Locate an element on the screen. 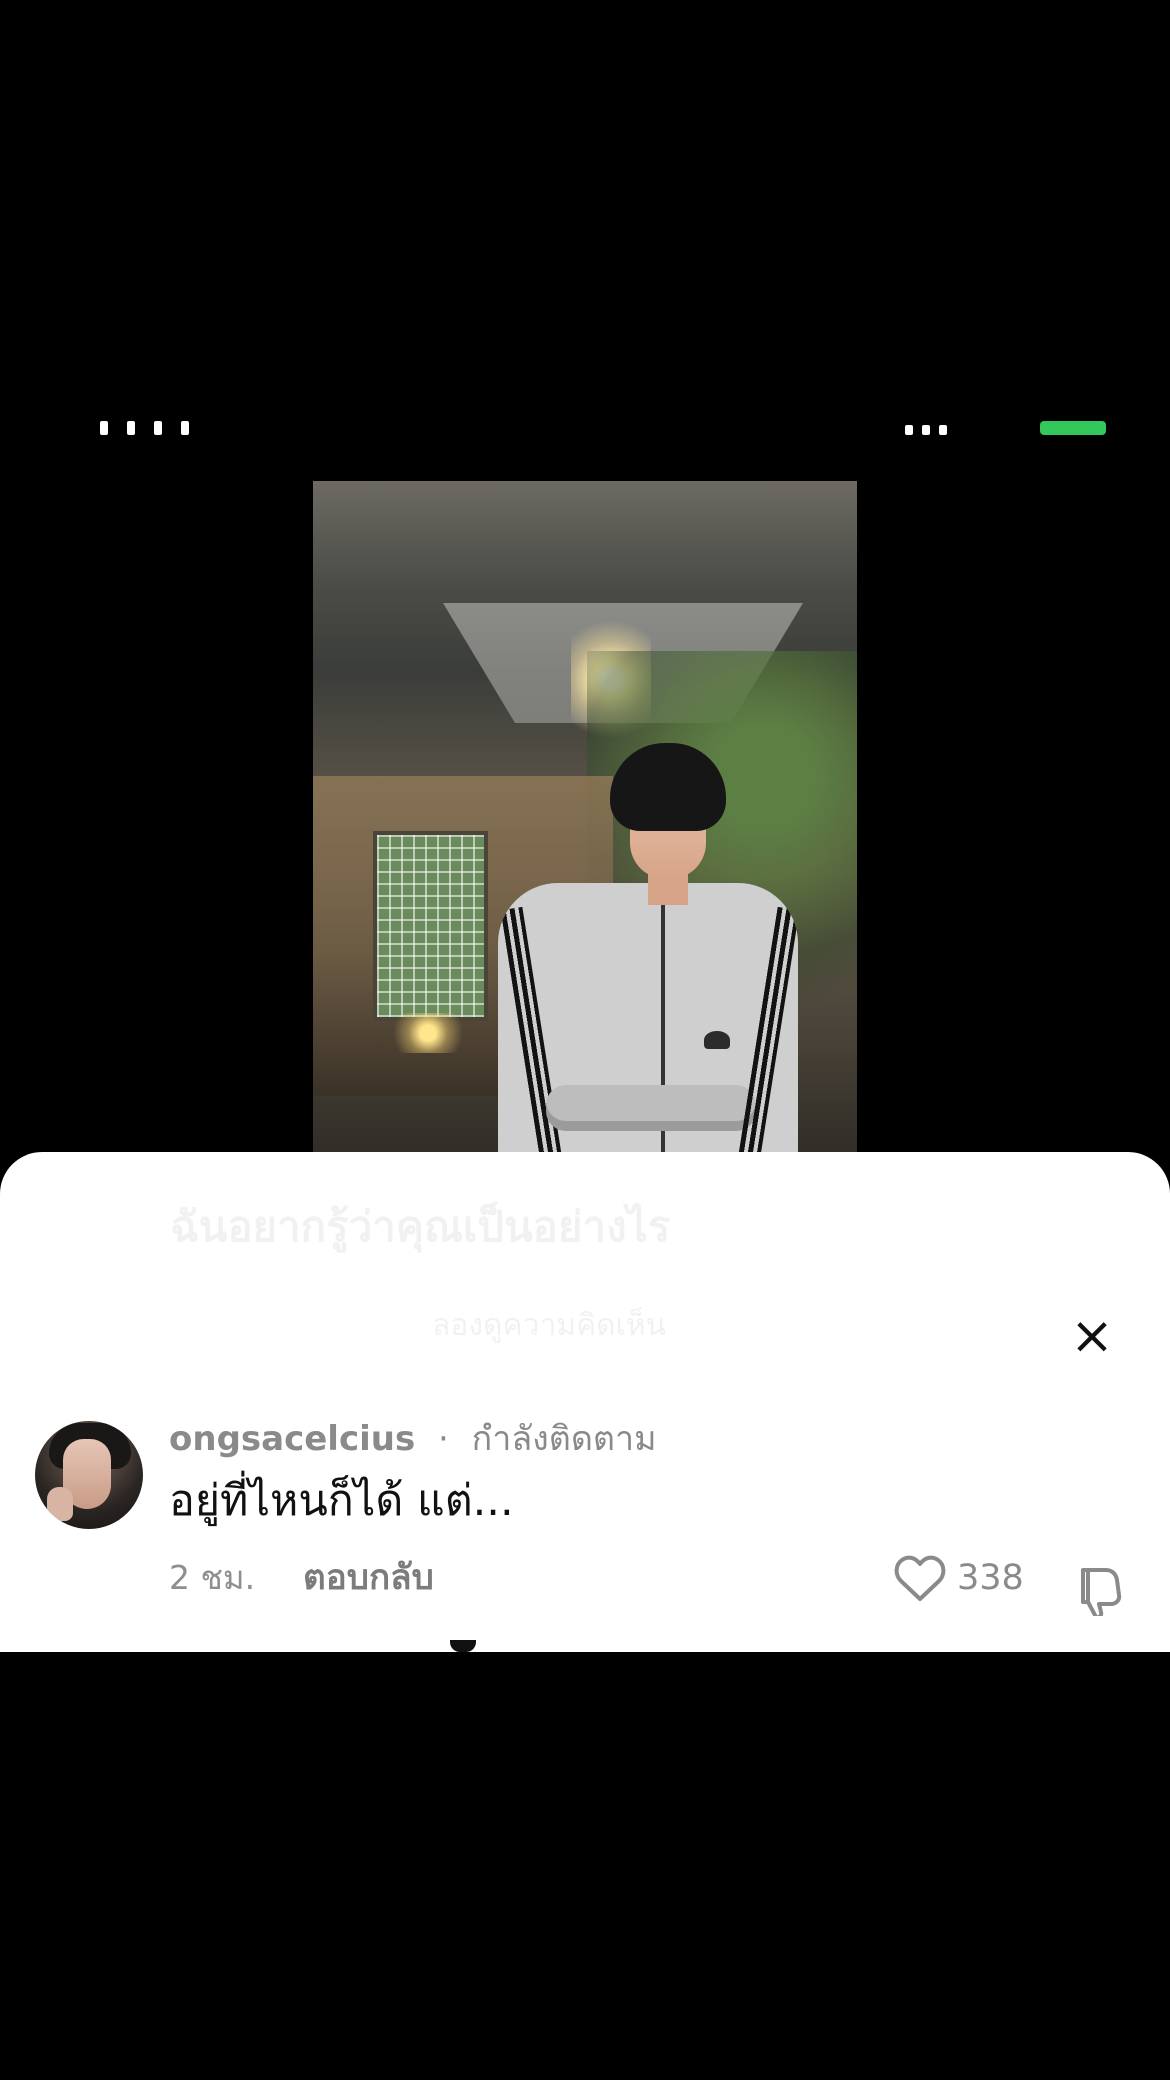 The height and width of the screenshot is (2080, 1170). username-link: ongsacelcius is located at coordinates (292, 1439).